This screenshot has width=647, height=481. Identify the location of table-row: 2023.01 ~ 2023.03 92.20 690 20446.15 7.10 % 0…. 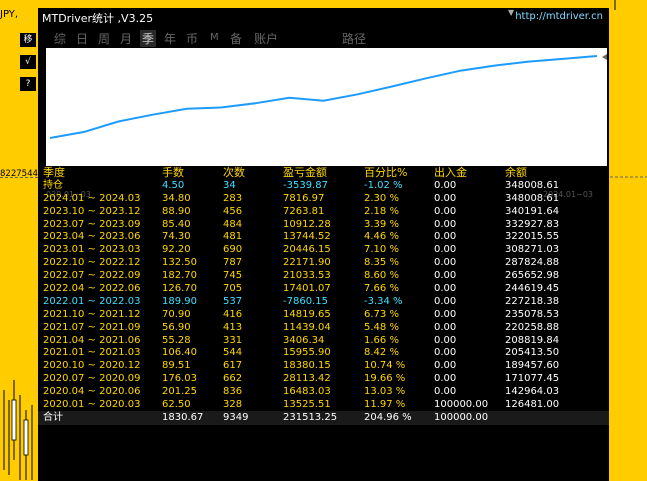
(323, 249).